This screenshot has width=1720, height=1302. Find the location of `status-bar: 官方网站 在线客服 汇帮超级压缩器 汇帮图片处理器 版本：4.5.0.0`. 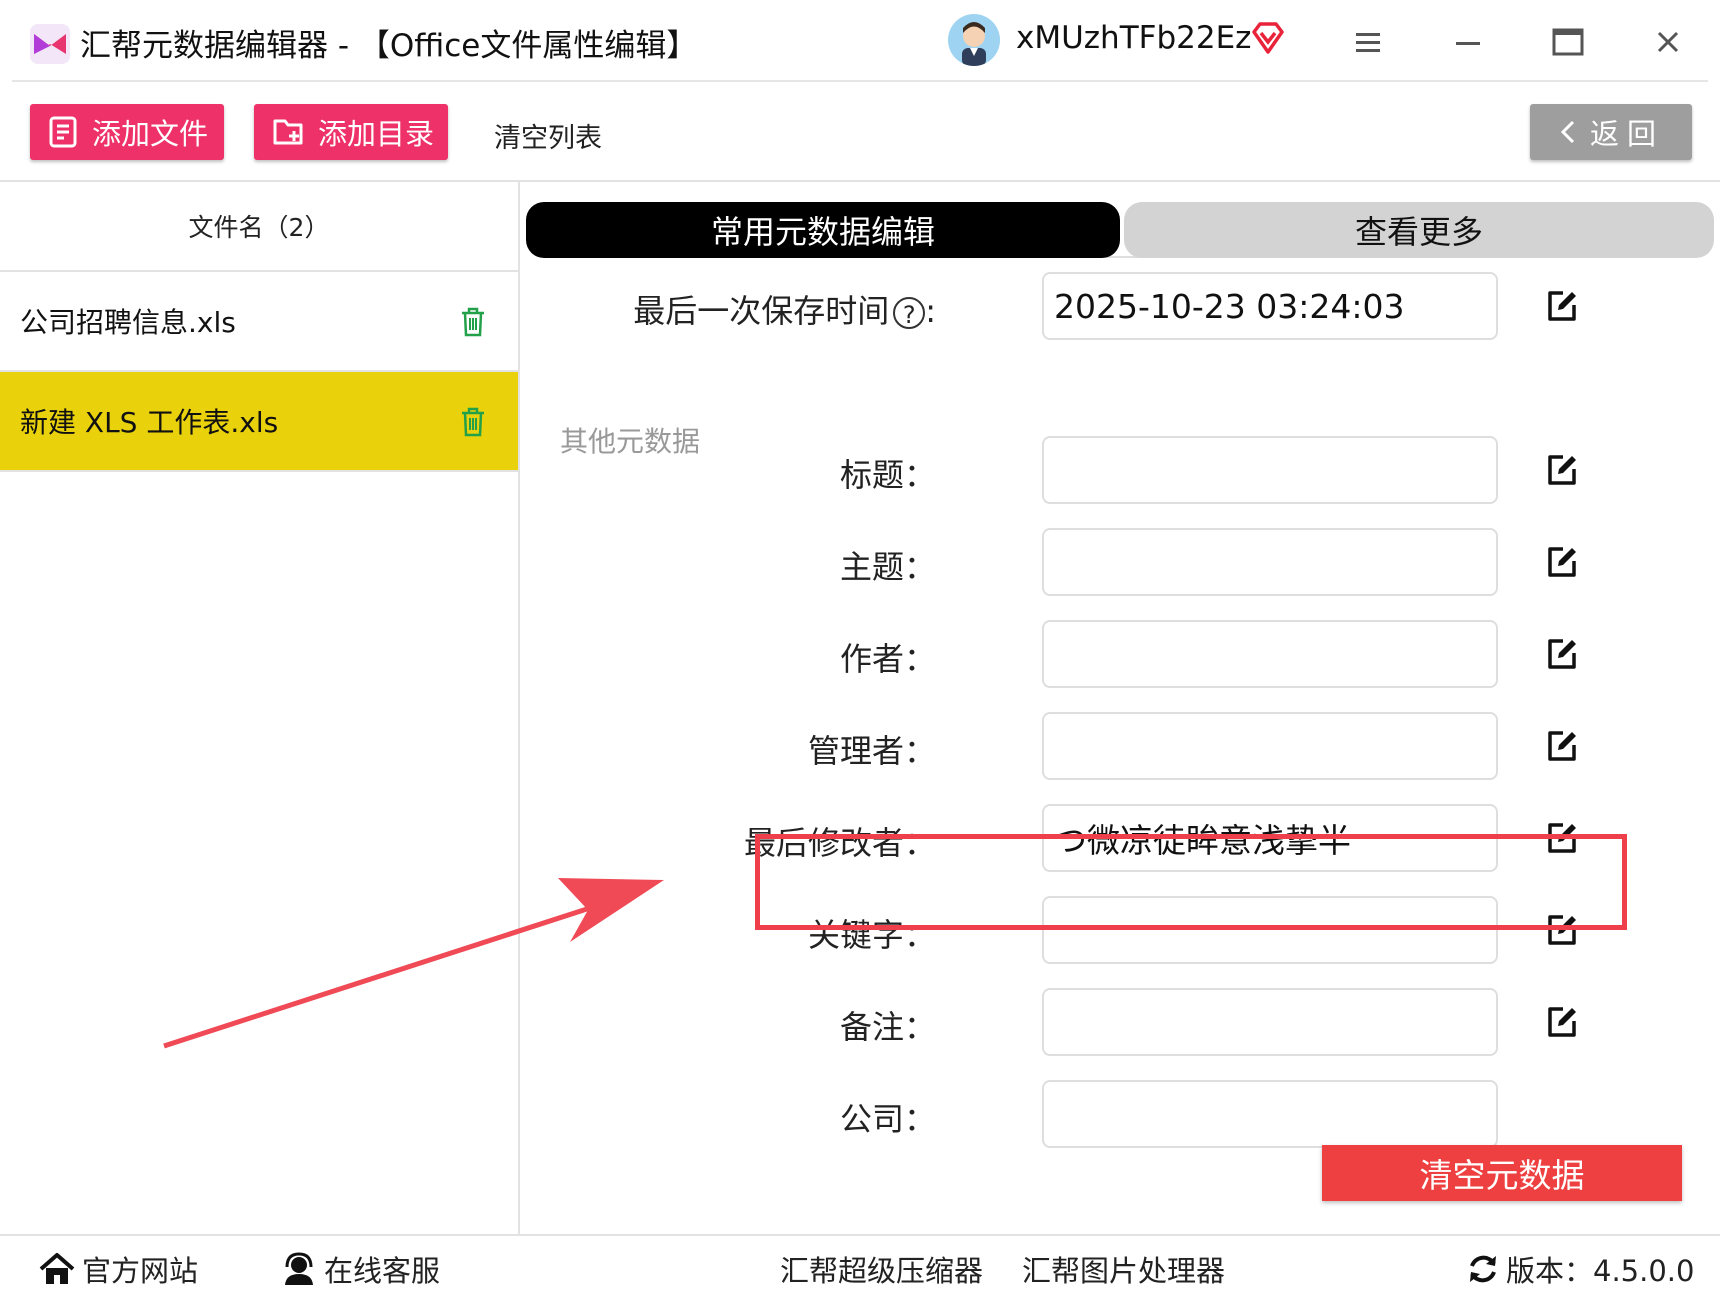

status-bar: 官方网站 在线客服 汇帮超级压缩器 汇帮图片处理器 版本：4.5.0.0 is located at coordinates (860, 1268).